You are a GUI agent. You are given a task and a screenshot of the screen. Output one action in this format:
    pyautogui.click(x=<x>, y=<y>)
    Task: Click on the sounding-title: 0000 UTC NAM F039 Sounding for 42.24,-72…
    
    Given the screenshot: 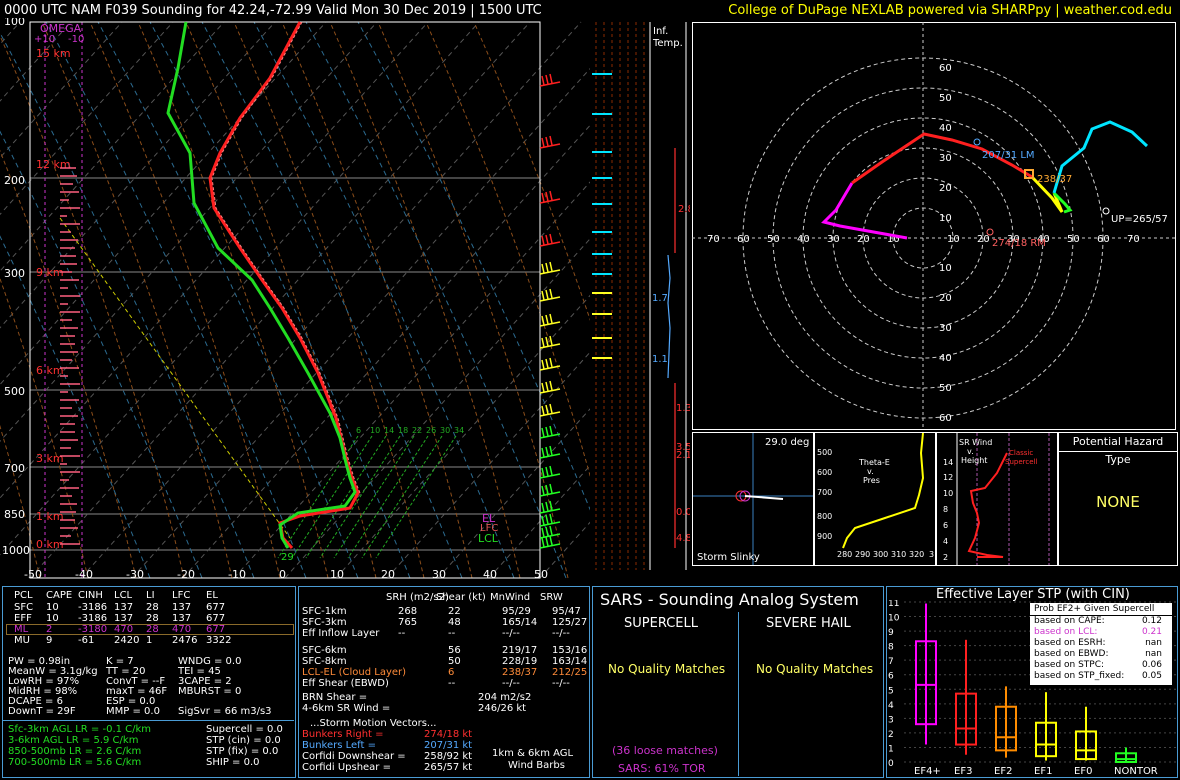 What is the action you would take?
    pyautogui.click(x=273, y=10)
    